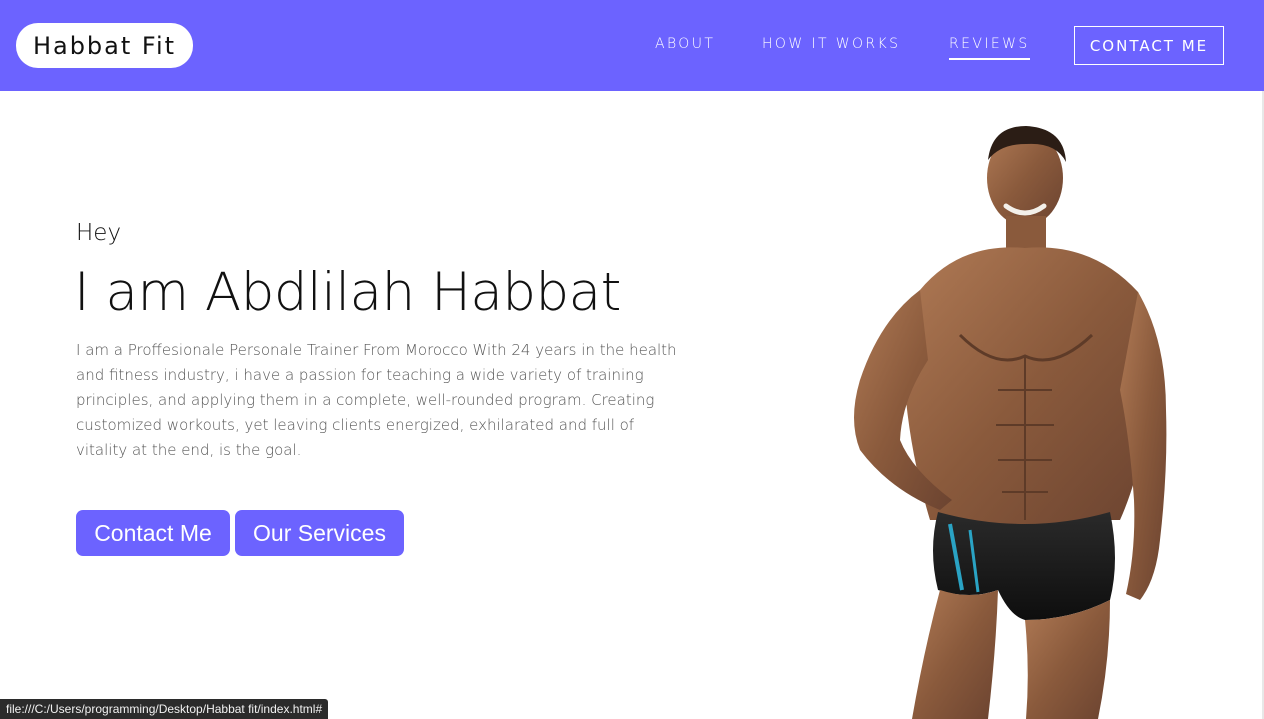 This screenshot has height=719, width=1264. What do you see at coordinates (1149, 45) in the screenshot?
I see `contact-me-nav-button: CONTACT ME` at bounding box center [1149, 45].